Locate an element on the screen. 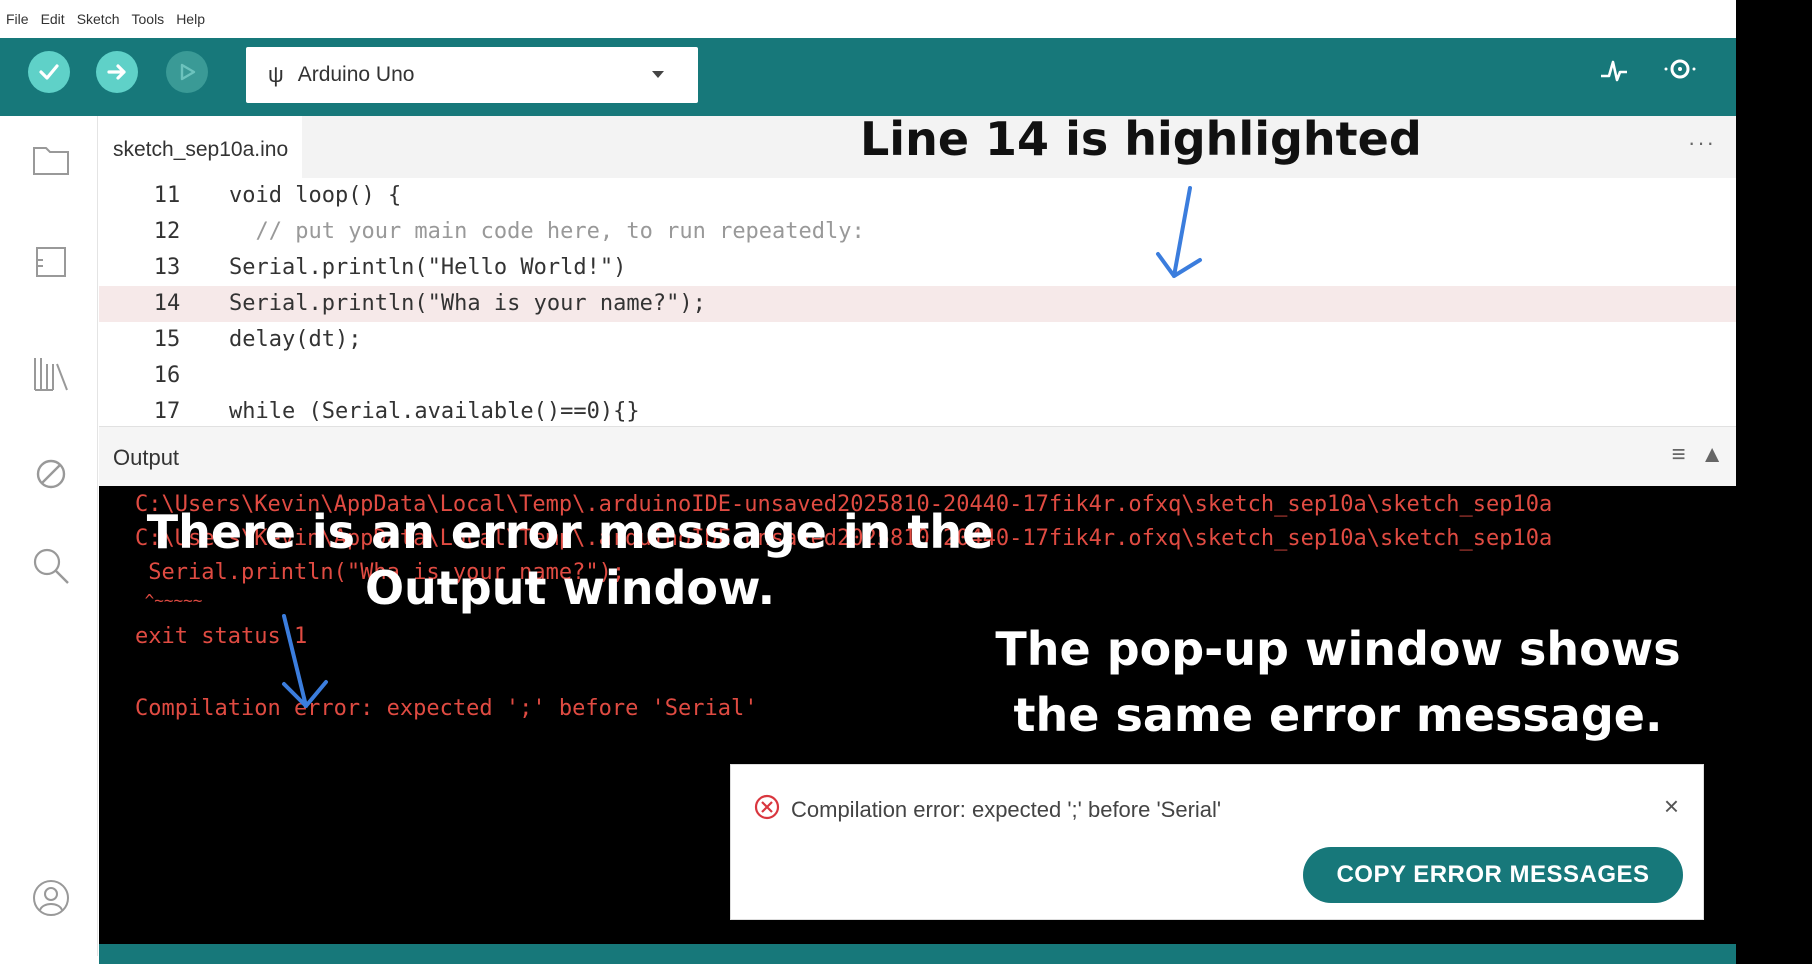 The image size is (1812, 964). account-button is located at coordinates (51, 898).